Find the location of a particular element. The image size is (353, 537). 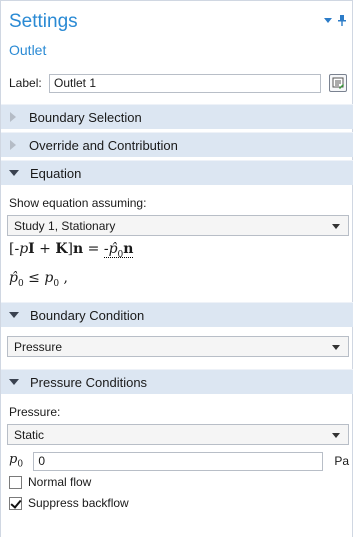

boundary-condition-value: Pressure is located at coordinates (38, 346).